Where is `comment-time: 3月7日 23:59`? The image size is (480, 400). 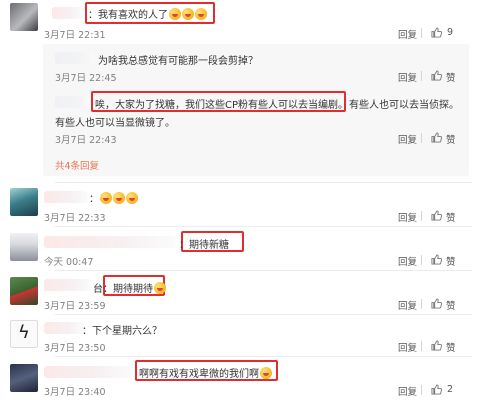
comment-time: 3月7日 23:59 is located at coordinates (75, 306).